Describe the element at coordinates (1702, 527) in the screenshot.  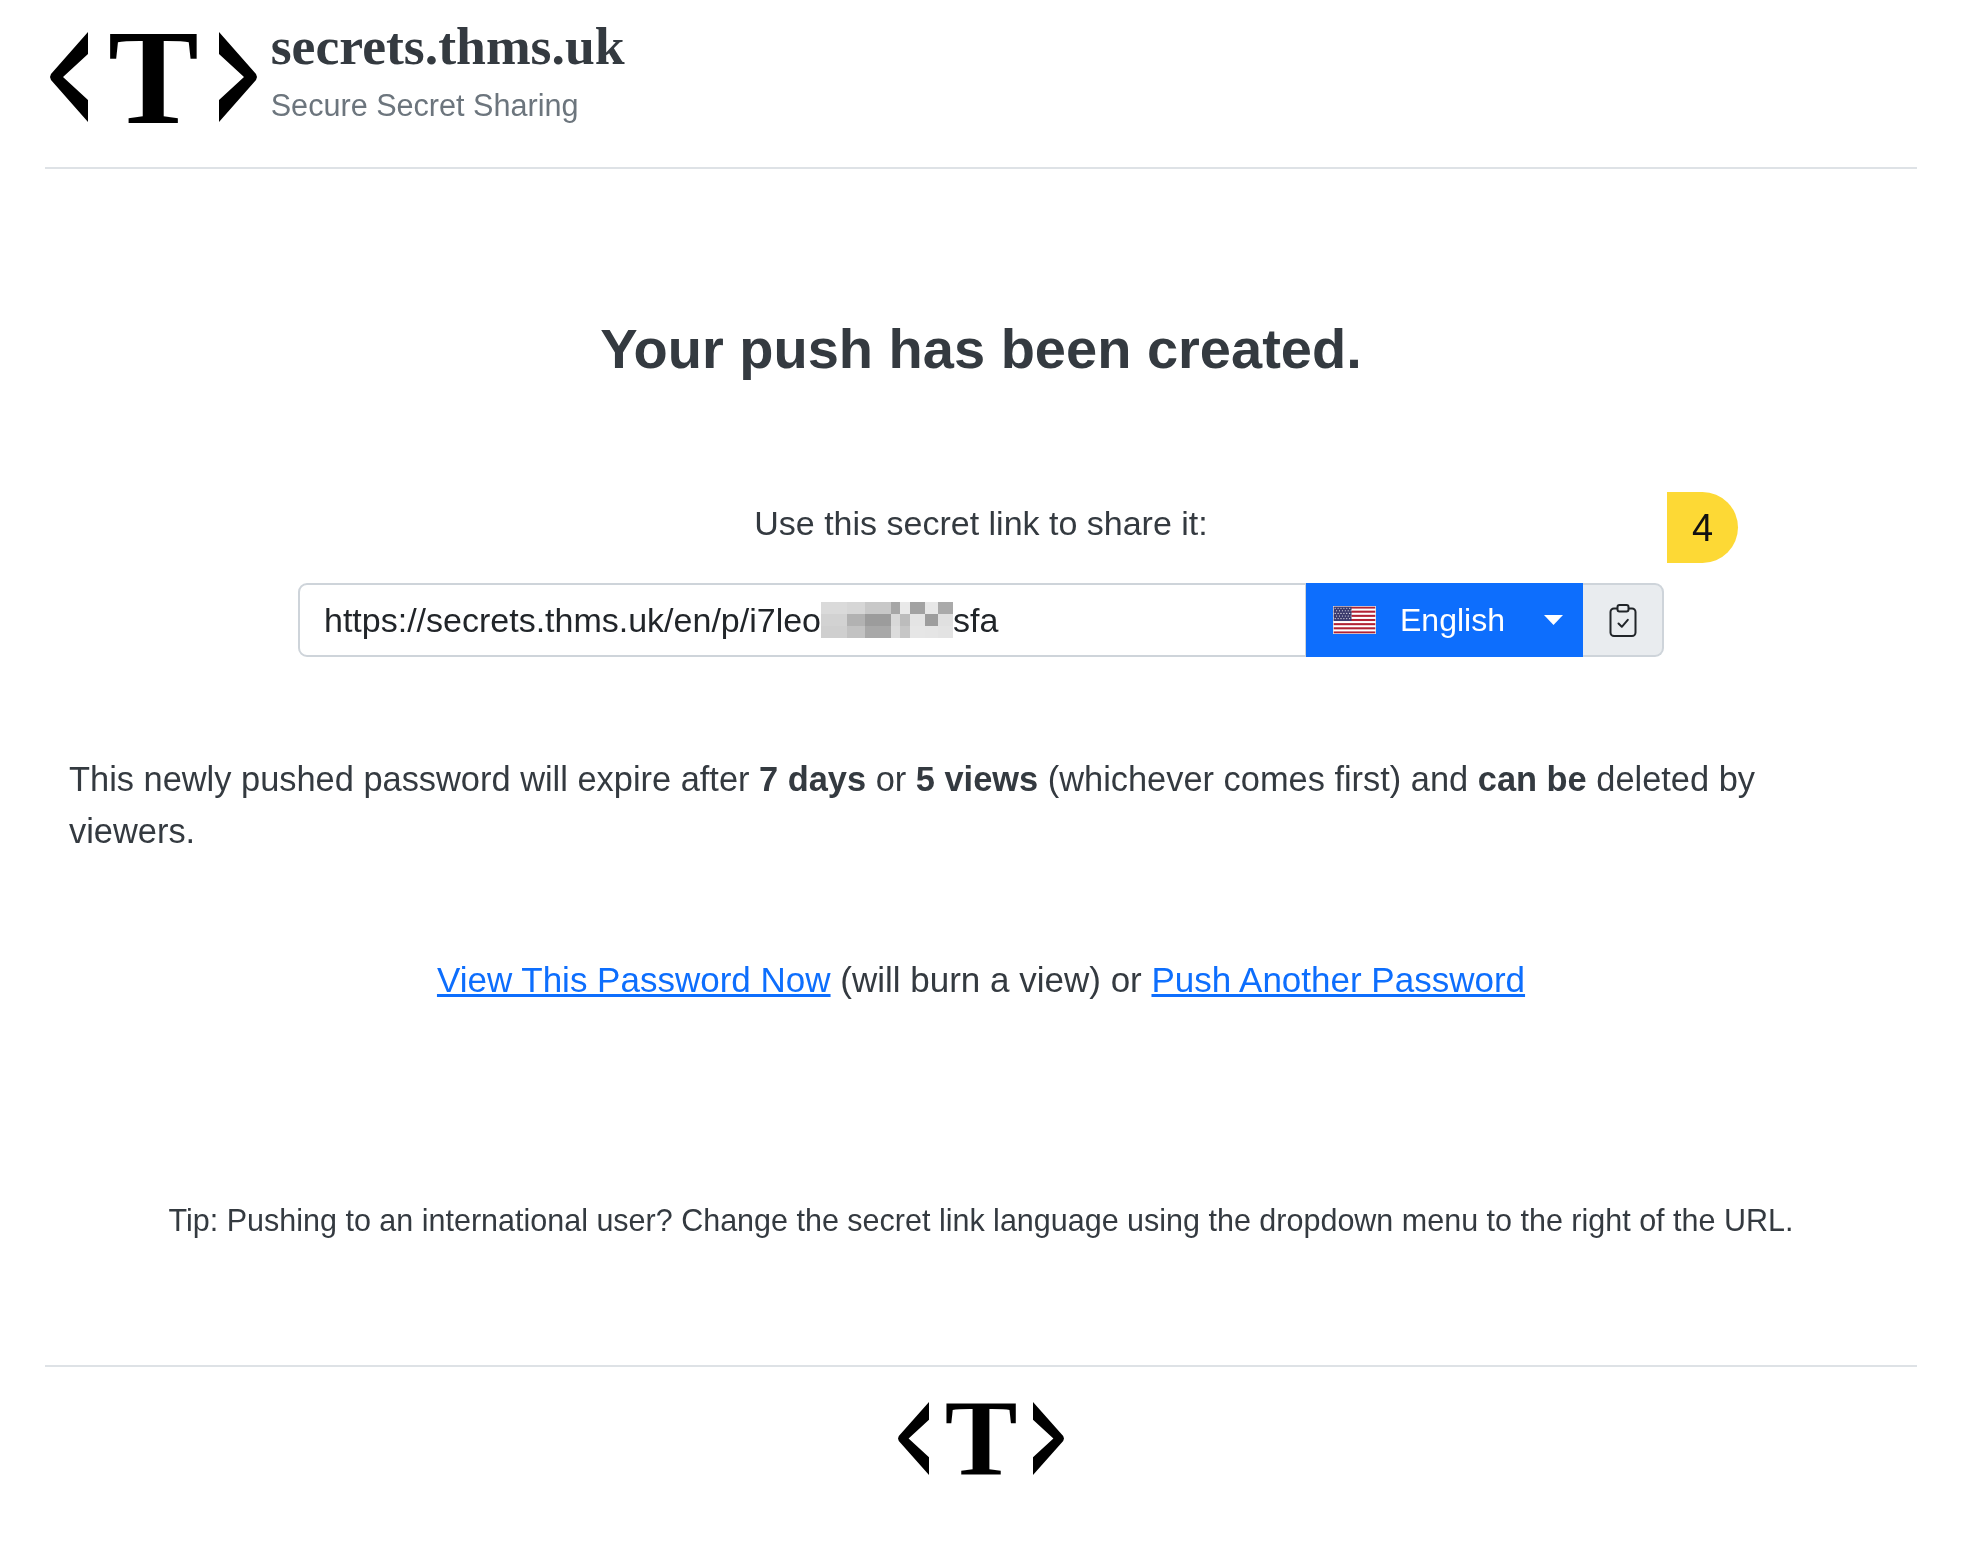
I see `annotation-marker: 4` at that location.